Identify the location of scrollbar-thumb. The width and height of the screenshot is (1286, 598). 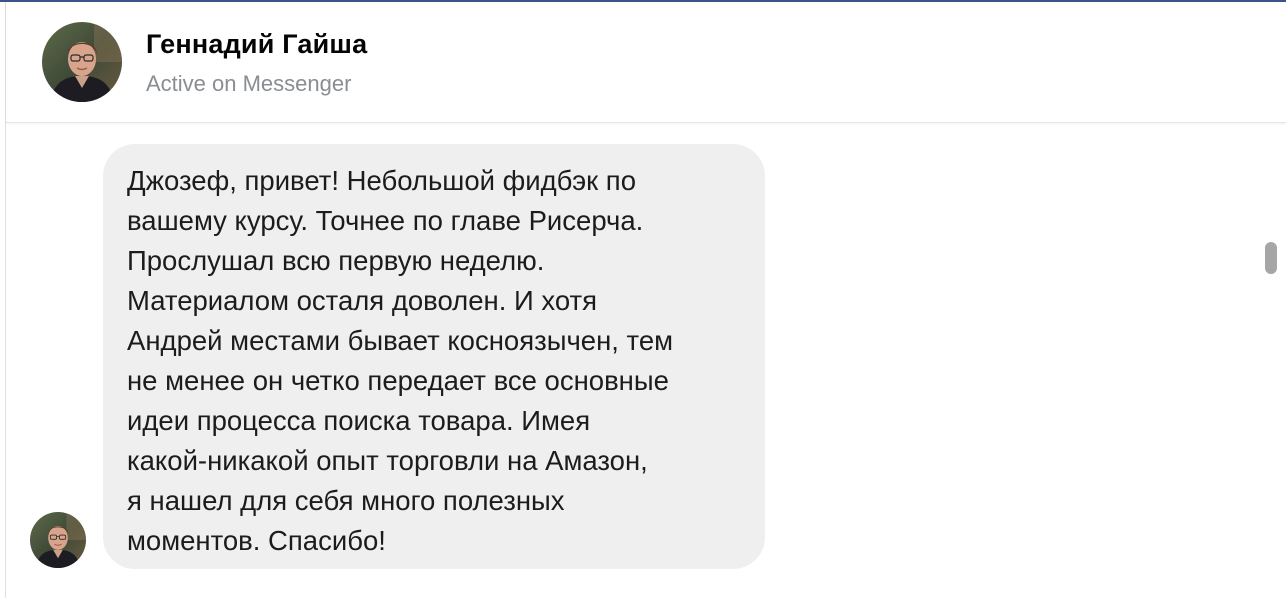
(1271, 258).